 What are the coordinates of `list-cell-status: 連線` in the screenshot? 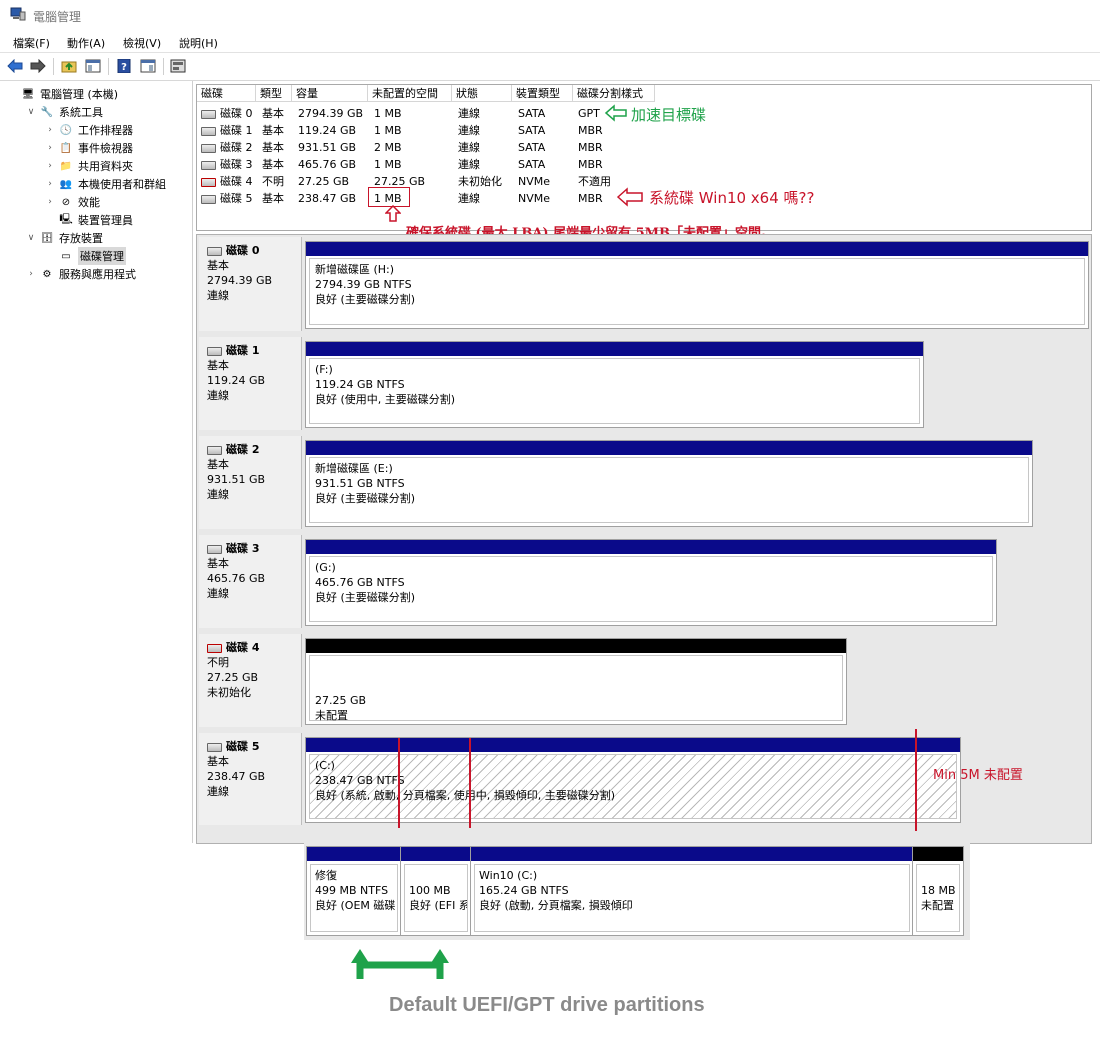 It's located at (469, 147).